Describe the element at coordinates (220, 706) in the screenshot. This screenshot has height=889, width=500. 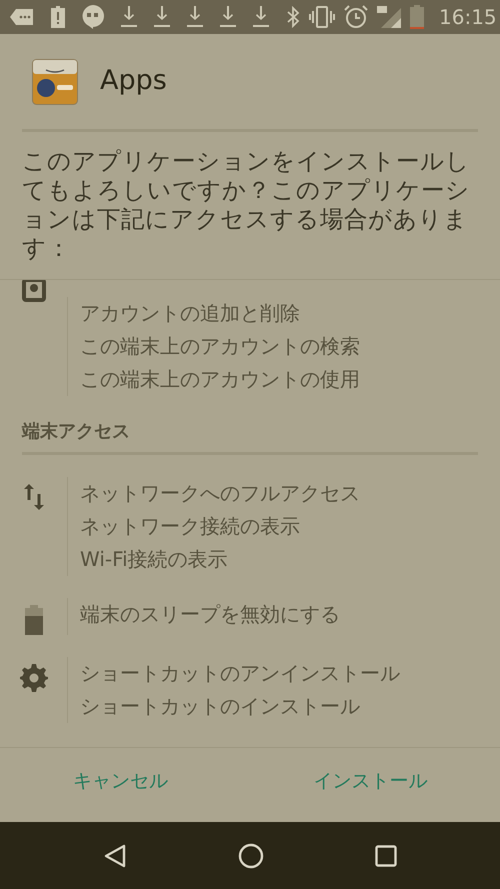
I see `permission-text: ショートカットのインストール` at that location.